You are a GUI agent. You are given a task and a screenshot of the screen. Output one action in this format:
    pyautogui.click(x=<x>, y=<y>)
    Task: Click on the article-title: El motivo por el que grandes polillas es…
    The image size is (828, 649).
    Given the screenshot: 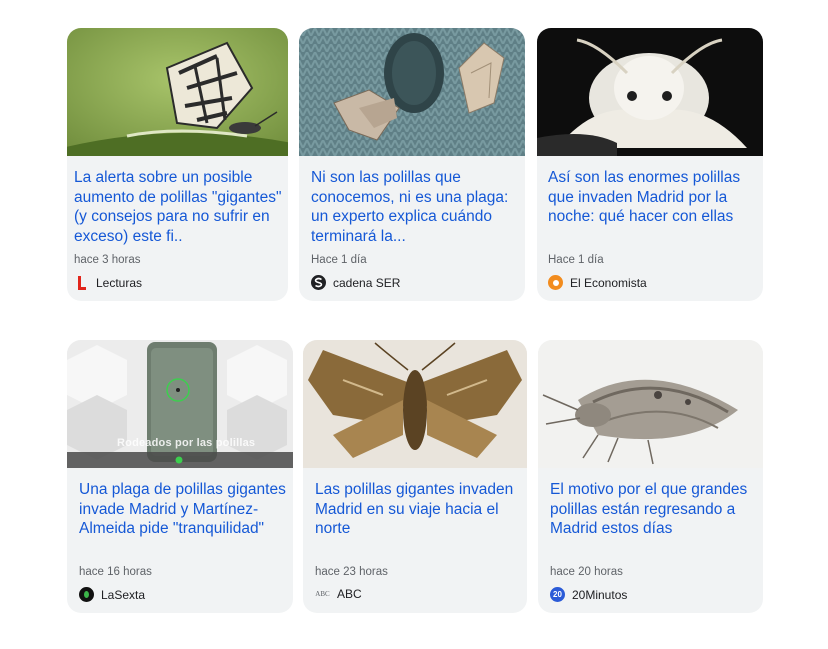 What is the action you would take?
    pyautogui.click(x=653, y=509)
    